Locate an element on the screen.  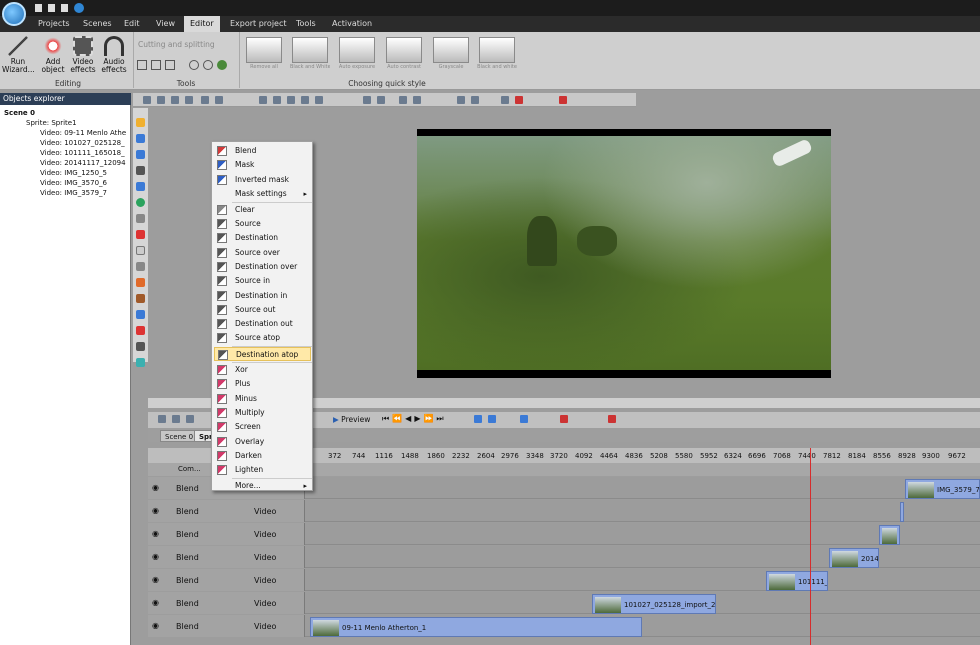
zoom-fit-icon is located at coordinates (190, 419).